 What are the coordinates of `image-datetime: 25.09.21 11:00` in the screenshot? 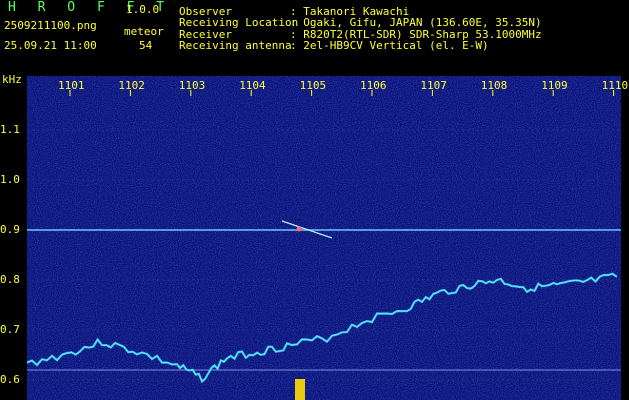 It's located at (50, 45).